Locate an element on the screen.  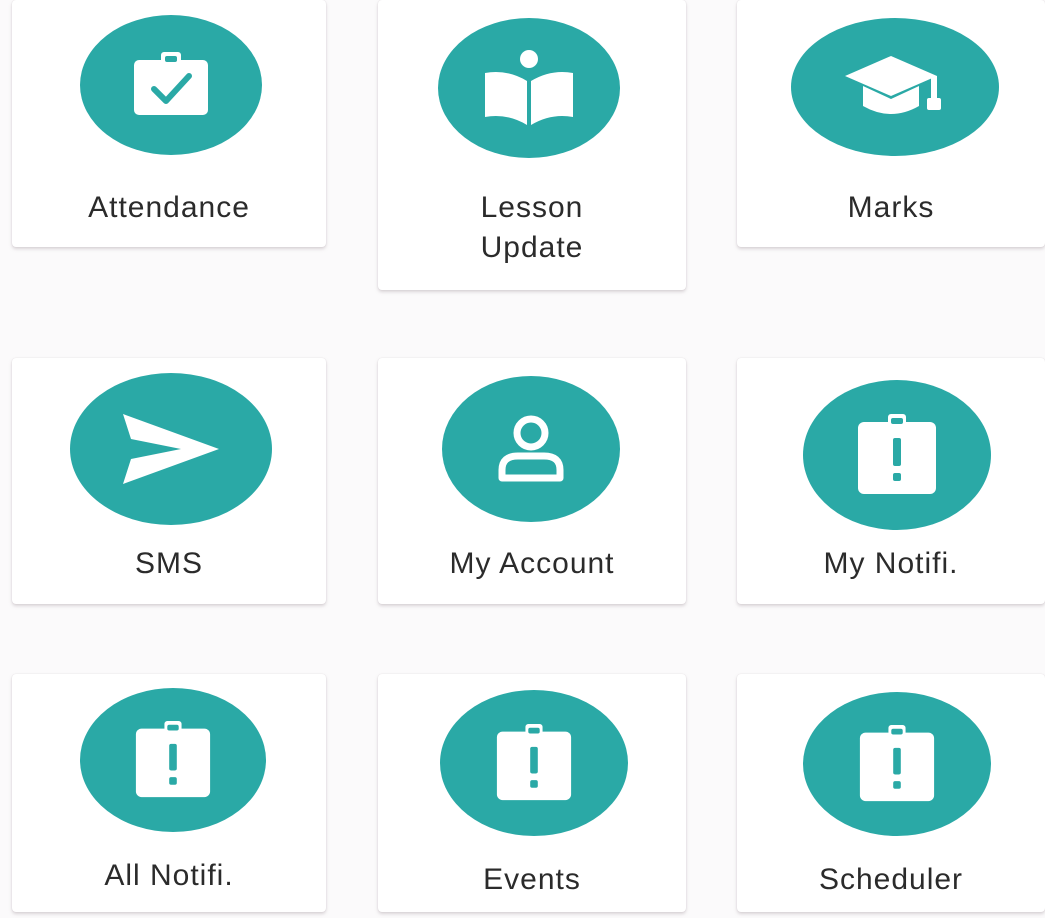
tile-marks: Marks is located at coordinates (891, 123).